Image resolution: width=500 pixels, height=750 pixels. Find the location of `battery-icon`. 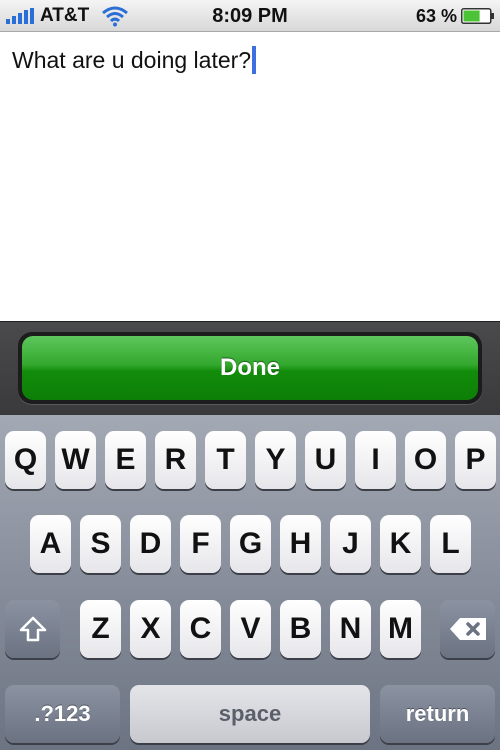

battery-icon is located at coordinates (477, 16).